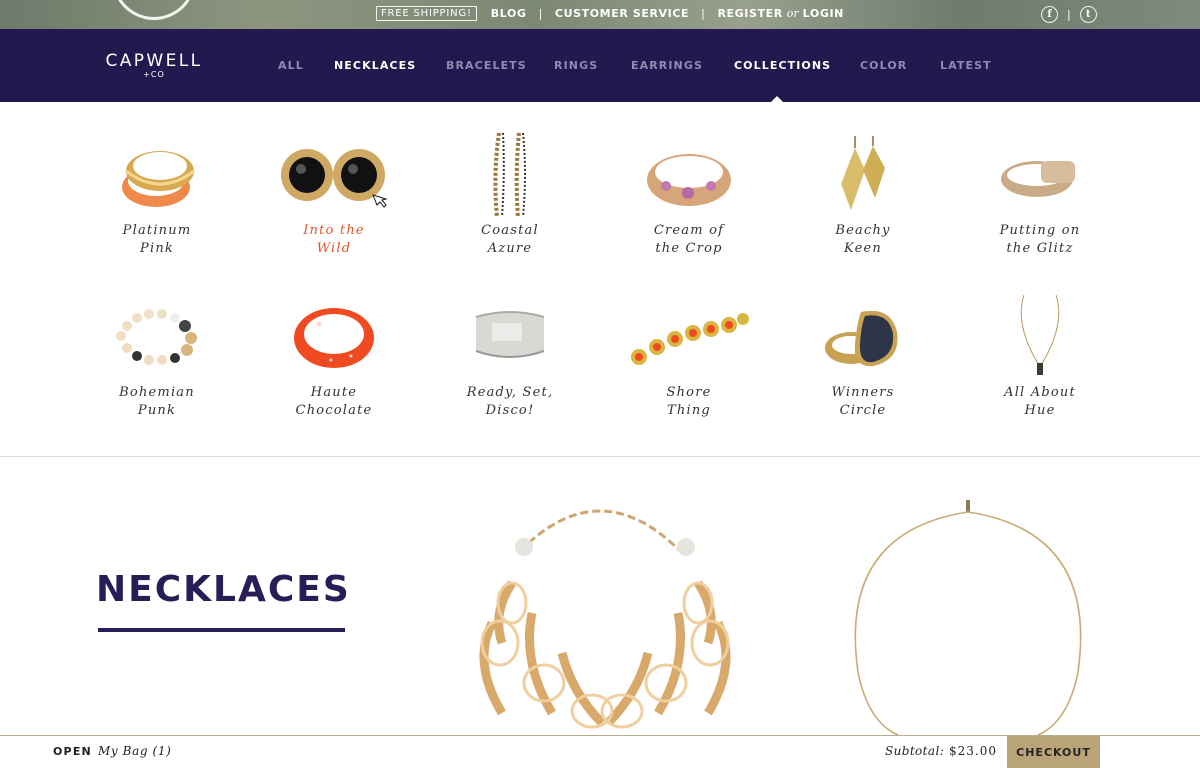 Image resolution: width=1200 pixels, height=768 pixels. I want to click on collection-shore-thing: Shore Thing, so click(689, 354).